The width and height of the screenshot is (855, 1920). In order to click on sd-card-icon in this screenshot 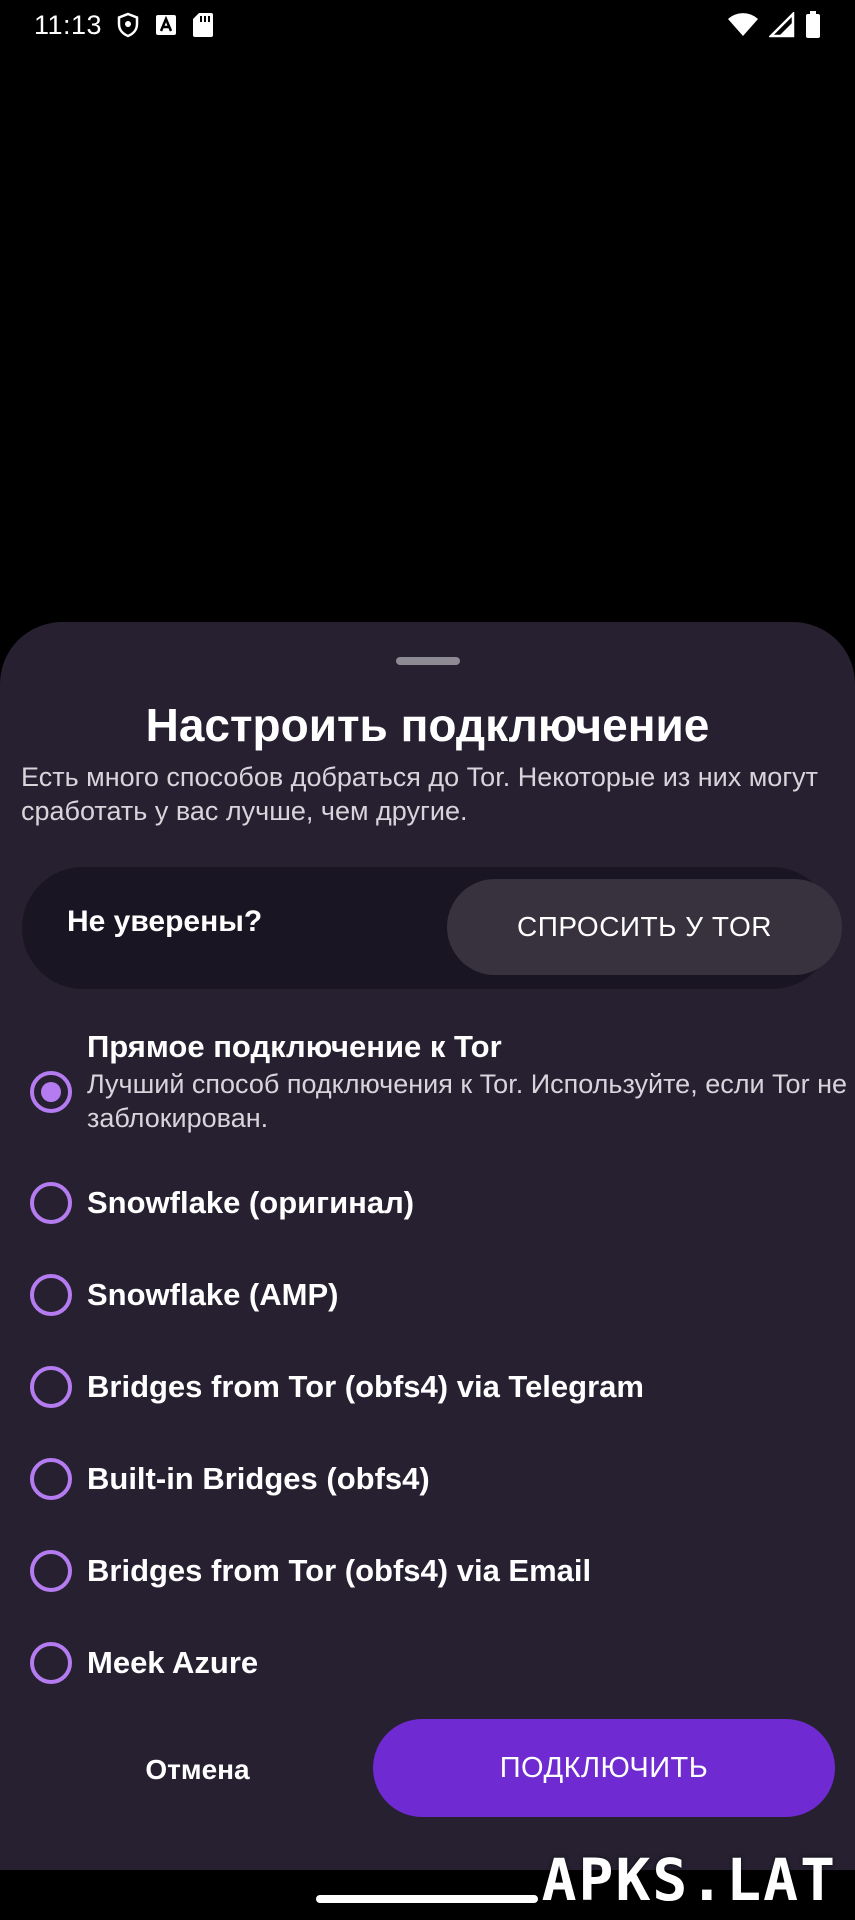, I will do `click(203, 25)`.